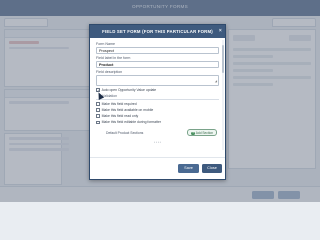 Image resolution: width=320 pixels, height=240 pixels. Describe the element at coordinates (98, 110) in the screenshot. I see `mobile-checkbox` at that location.